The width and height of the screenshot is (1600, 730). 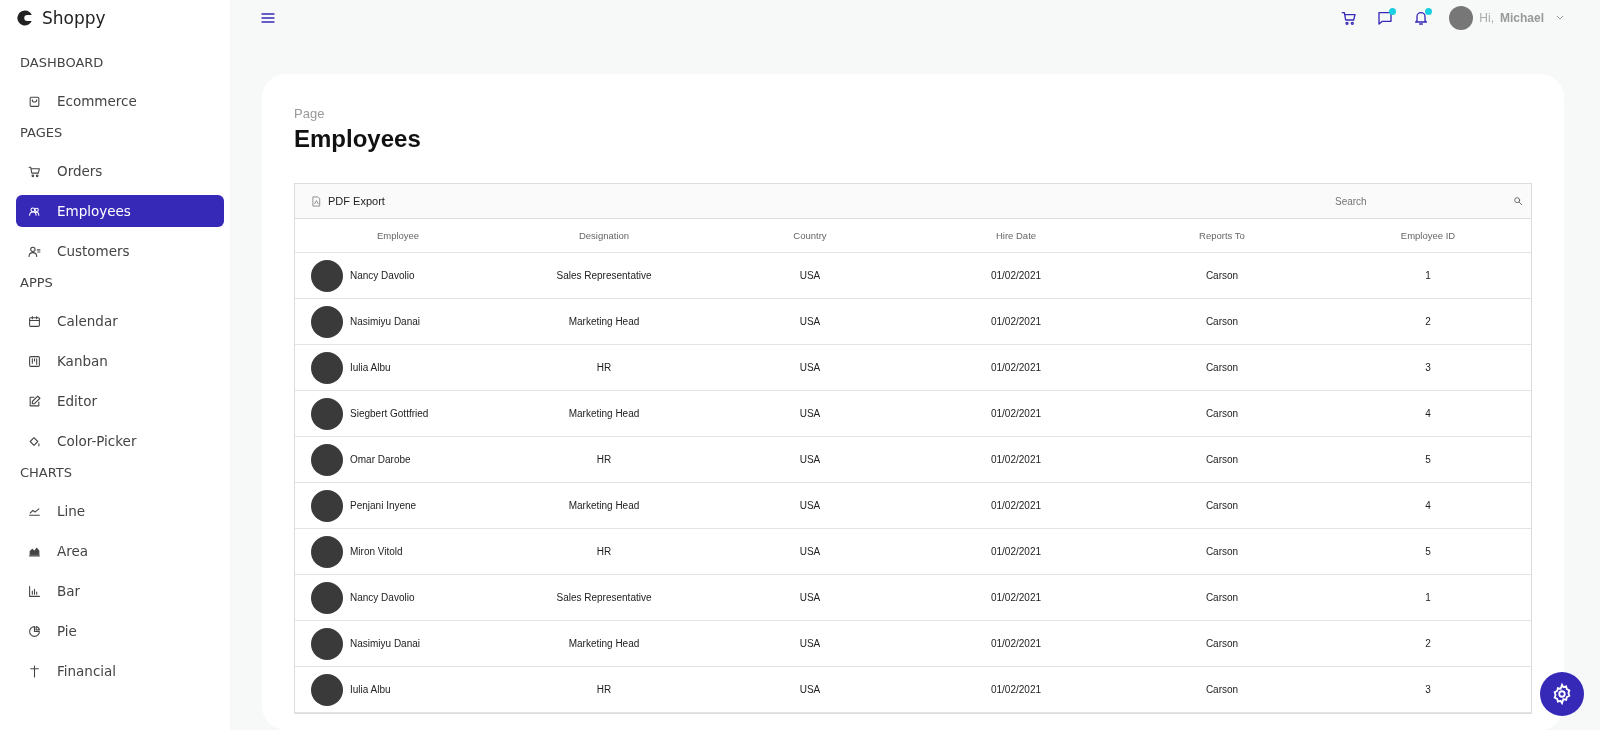 What do you see at coordinates (120, 441) in the screenshot?
I see `sidebar-item: Color-Picker` at bounding box center [120, 441].